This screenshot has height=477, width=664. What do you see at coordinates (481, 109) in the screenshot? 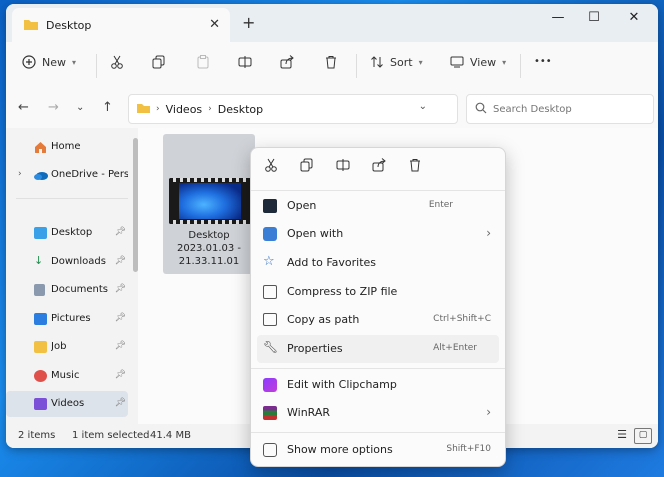
I see `search-icon` at bounding box center [481, 109].